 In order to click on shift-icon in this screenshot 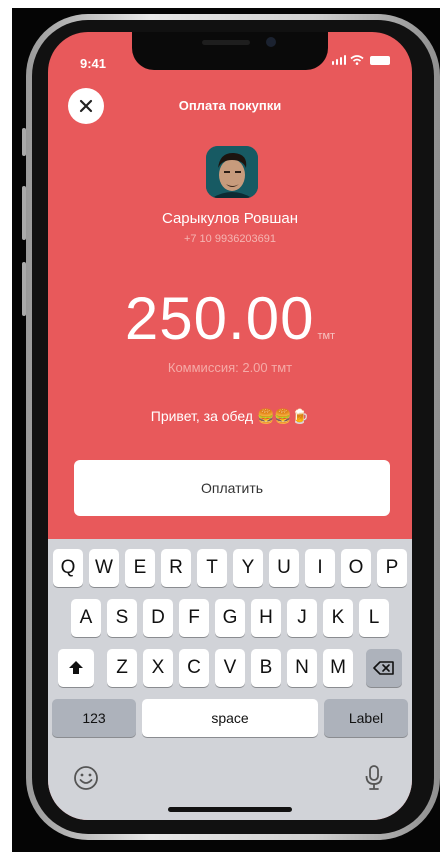, I will do `click(76, 667)`.